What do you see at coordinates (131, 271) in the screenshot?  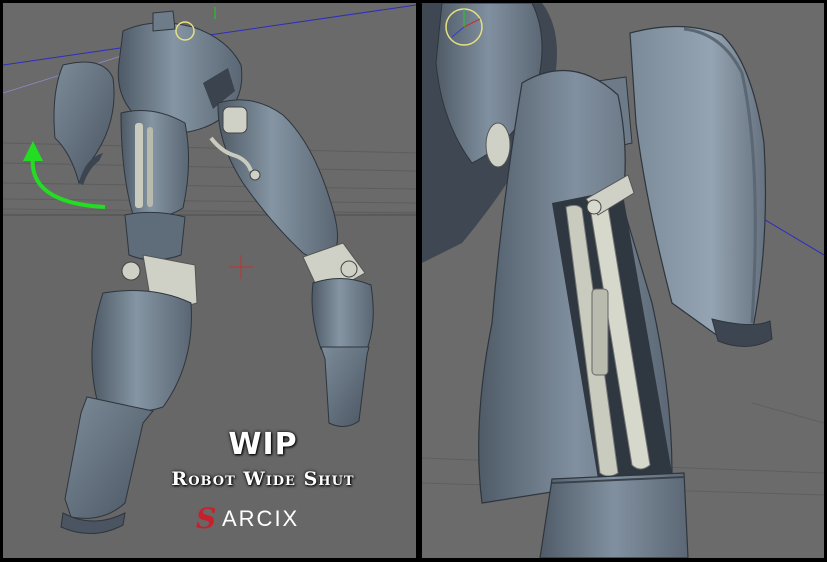 I see `robot-left-knee-joint` at bounding box center [131, 271].